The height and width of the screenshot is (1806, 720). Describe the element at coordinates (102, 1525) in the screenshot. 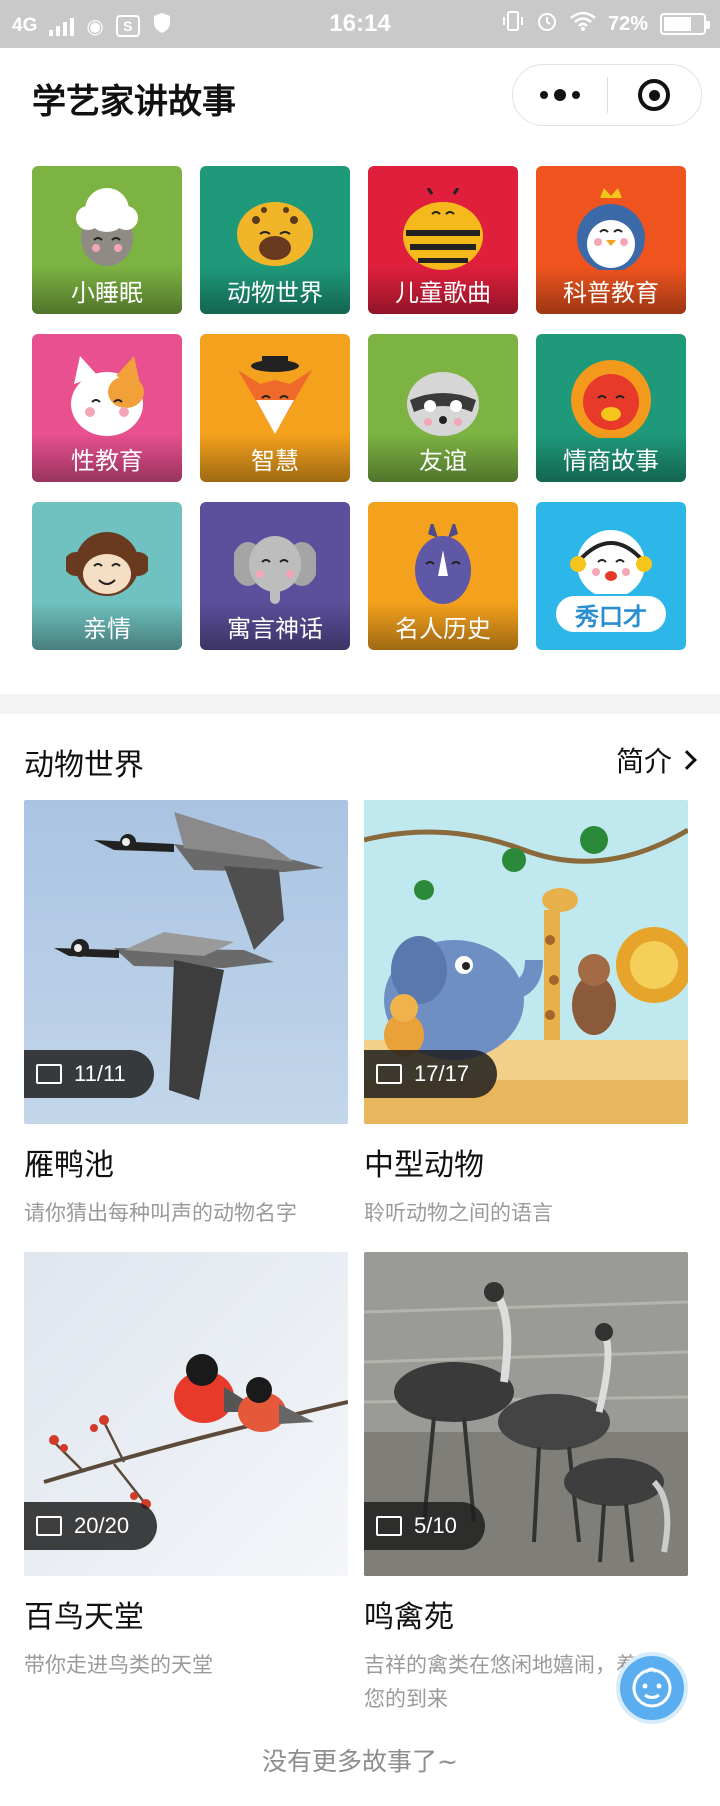

I see `episode-count: 20/20` at that location.